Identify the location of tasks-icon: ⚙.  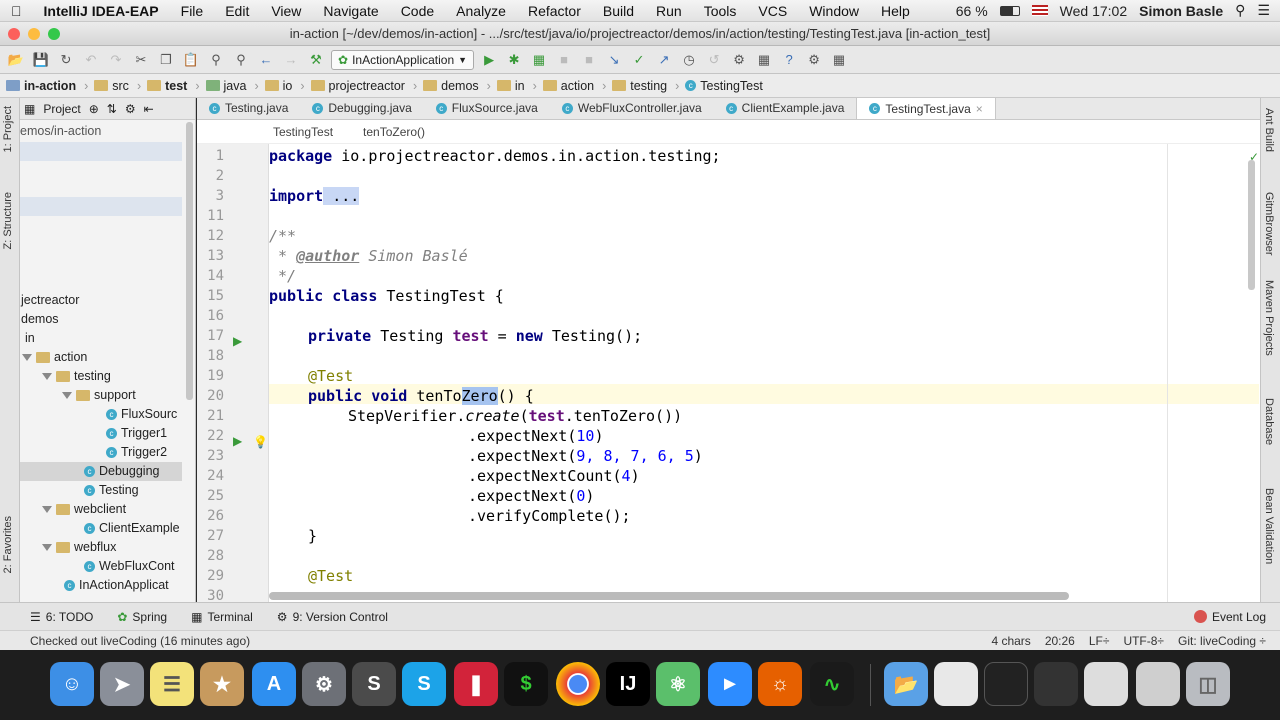
(814, 60).